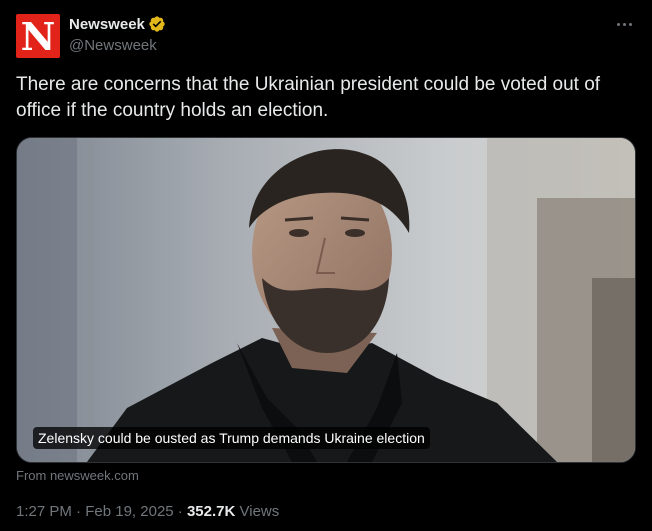 This screenshot has width=652, height=531. I want to click on views-label: Views, so click(259, 511).